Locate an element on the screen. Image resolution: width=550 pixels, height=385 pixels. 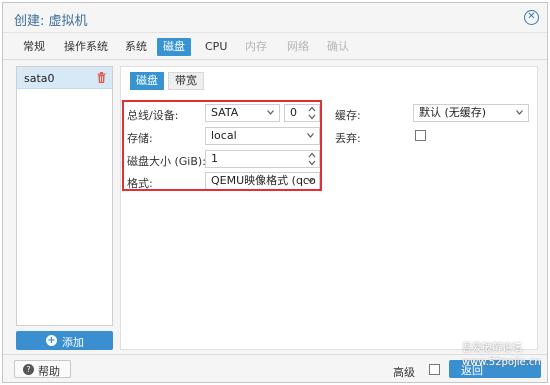
back-button: 返回 is located at coordinates (495, 369).